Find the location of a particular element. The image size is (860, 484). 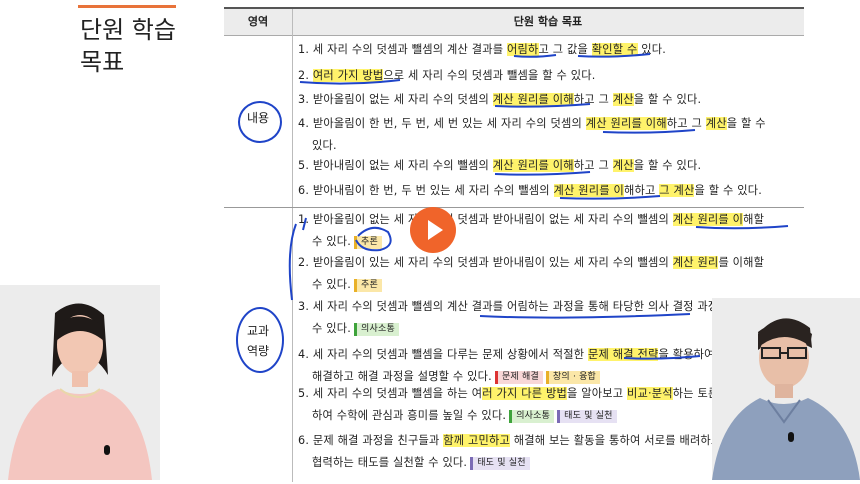

page-title: 단원 학습 목표 is located at coordinates (128, 46).